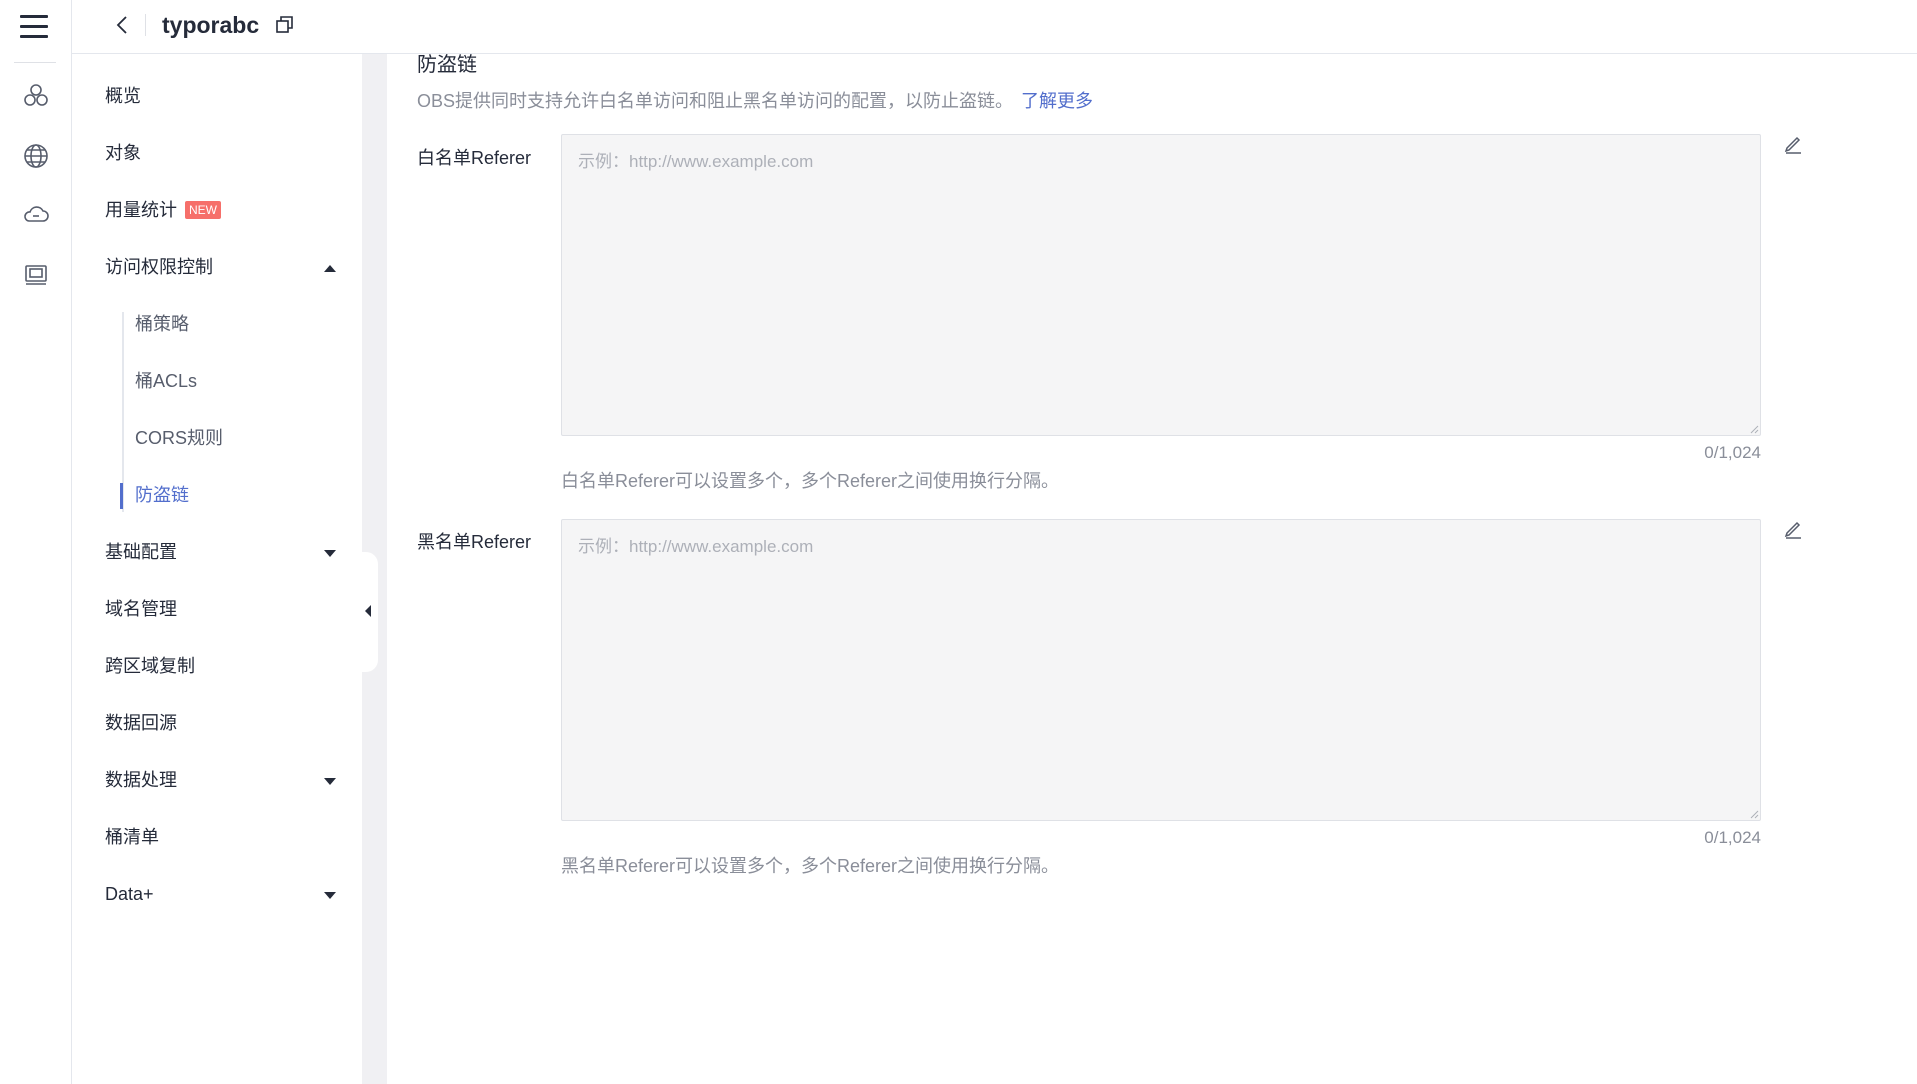 The image size is (1917, 1084). I want to click on nav-item-objects: 对象, so click(123, 153).